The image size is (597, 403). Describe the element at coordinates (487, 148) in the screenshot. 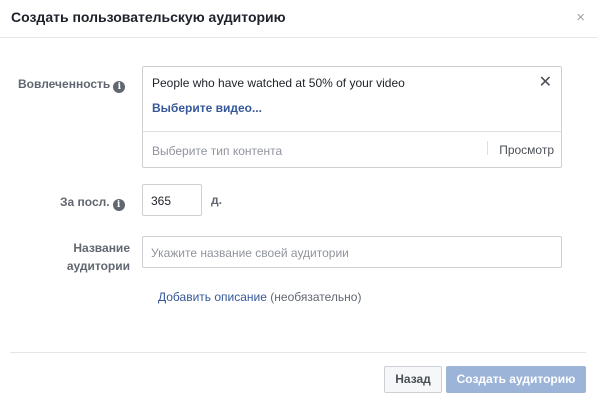

I see `preview-divider` at that location.